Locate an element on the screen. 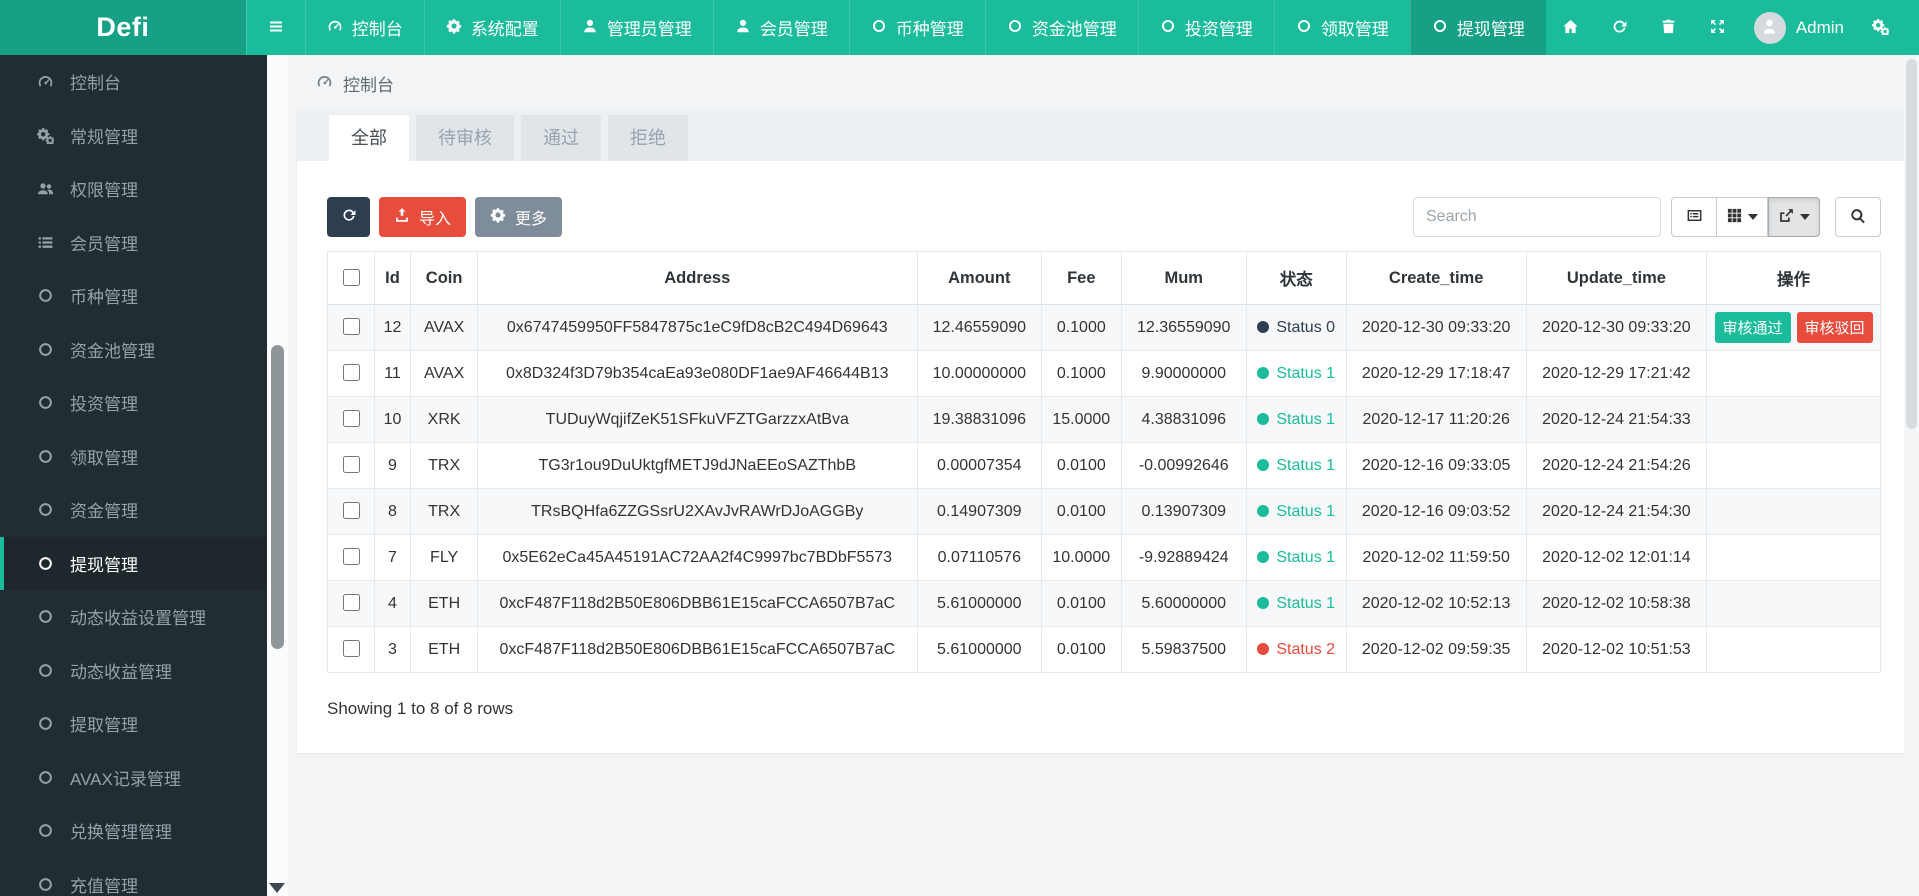  status-label: Status 1 is located at coordinates (1306, 511).